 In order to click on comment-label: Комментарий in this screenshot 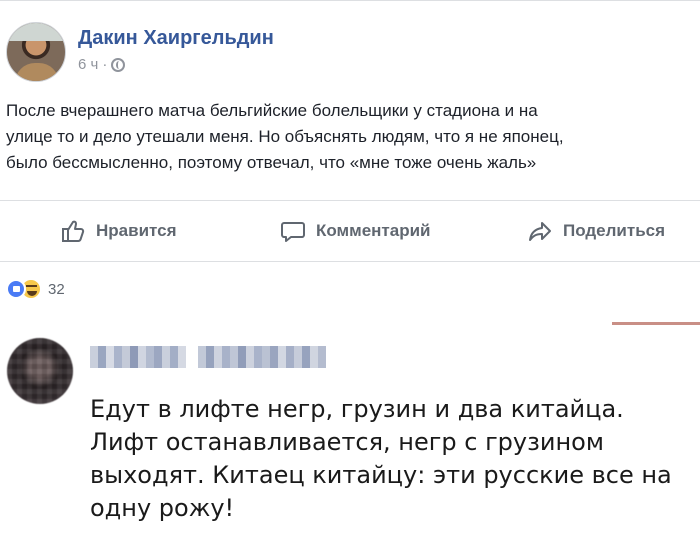, I will do `click(373, 230)`.